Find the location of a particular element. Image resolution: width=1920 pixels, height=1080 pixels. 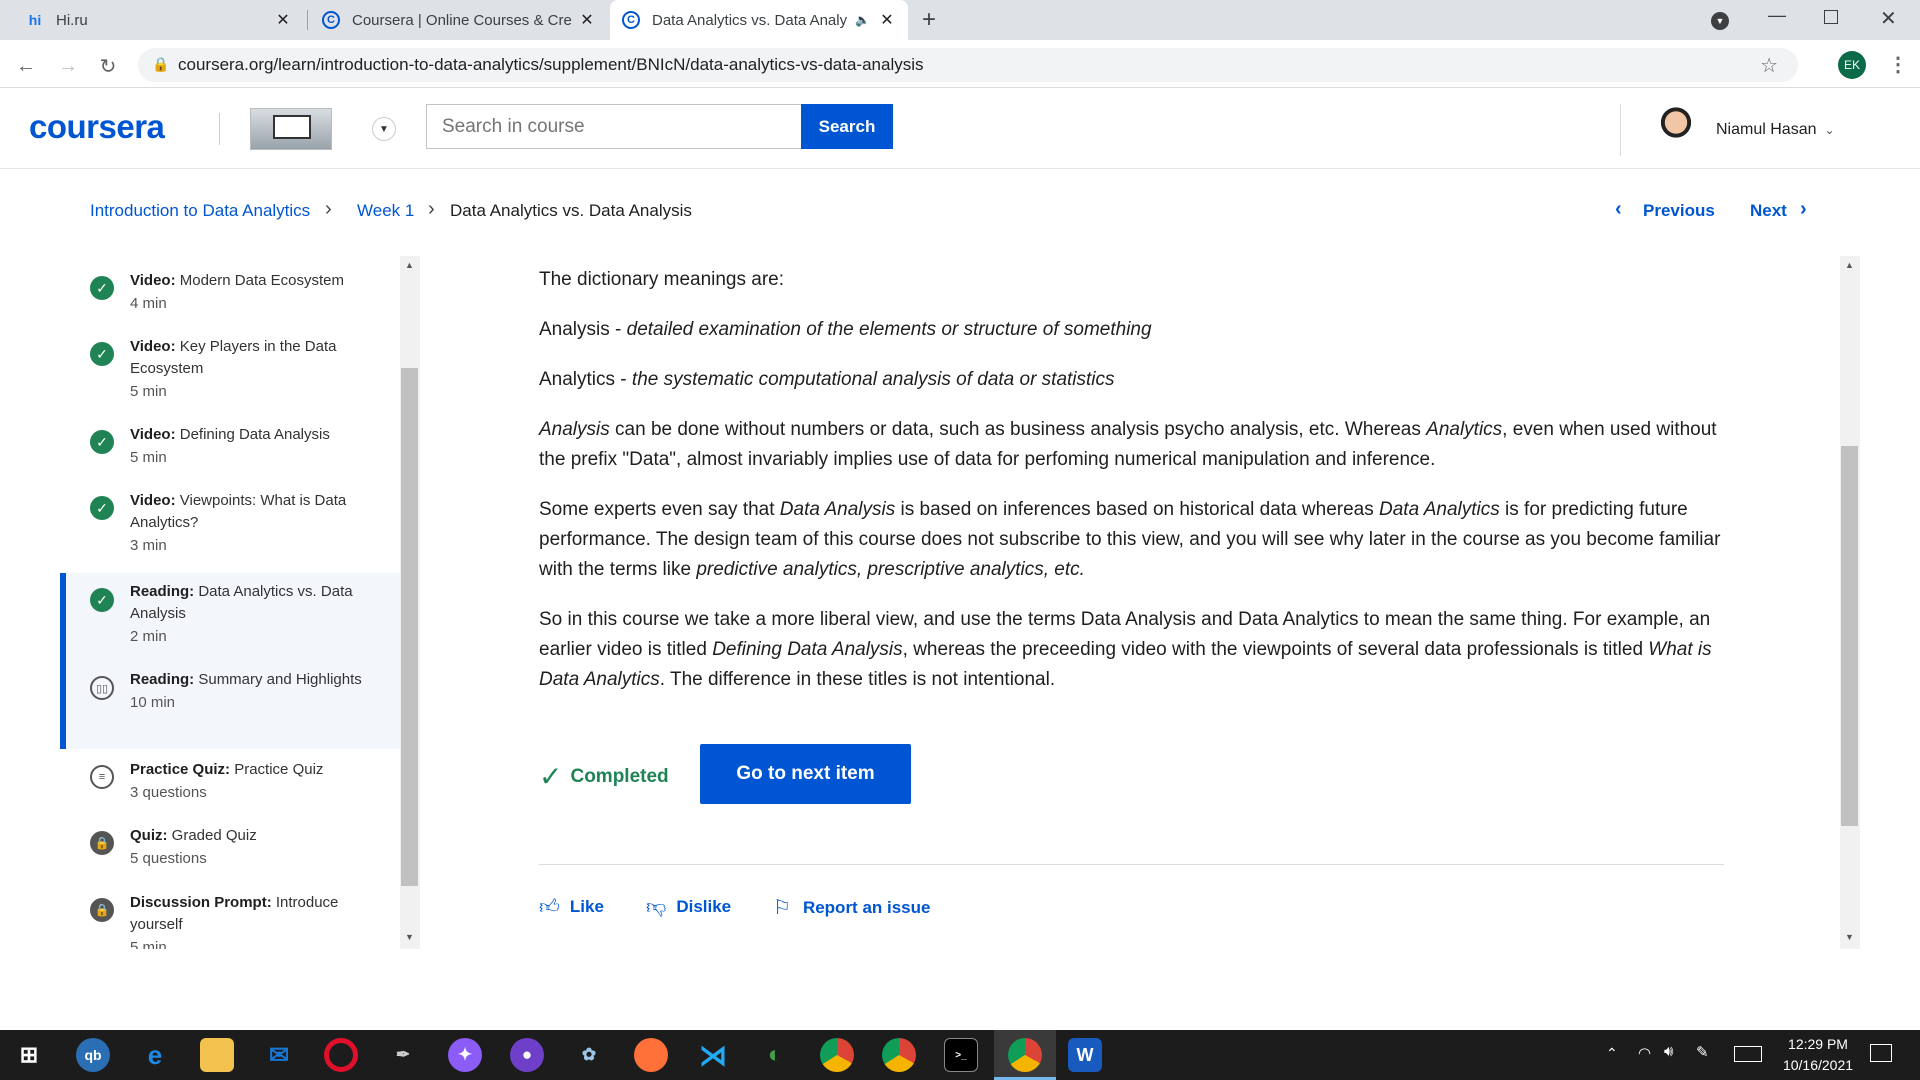

report-issue-button: ⚐ Report an issue is located at coordinates (851, 907).